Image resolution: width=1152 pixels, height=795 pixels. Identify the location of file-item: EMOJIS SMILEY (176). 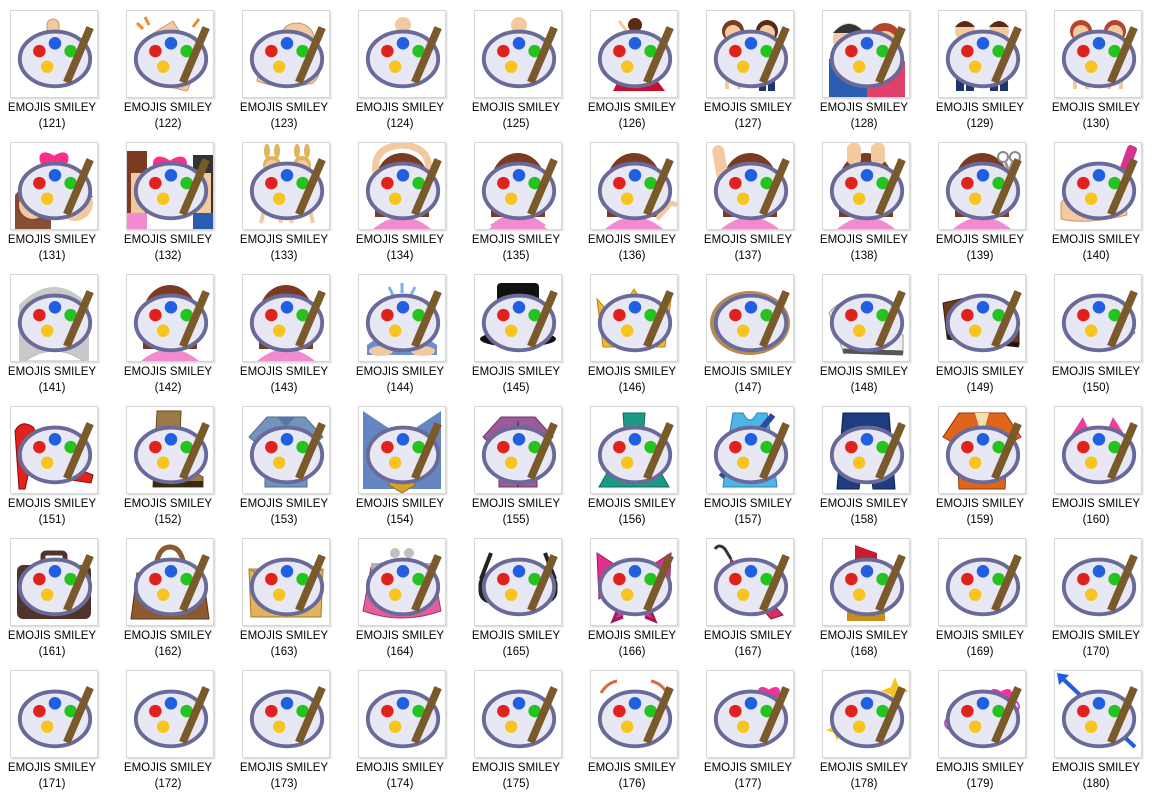
(640, 728).